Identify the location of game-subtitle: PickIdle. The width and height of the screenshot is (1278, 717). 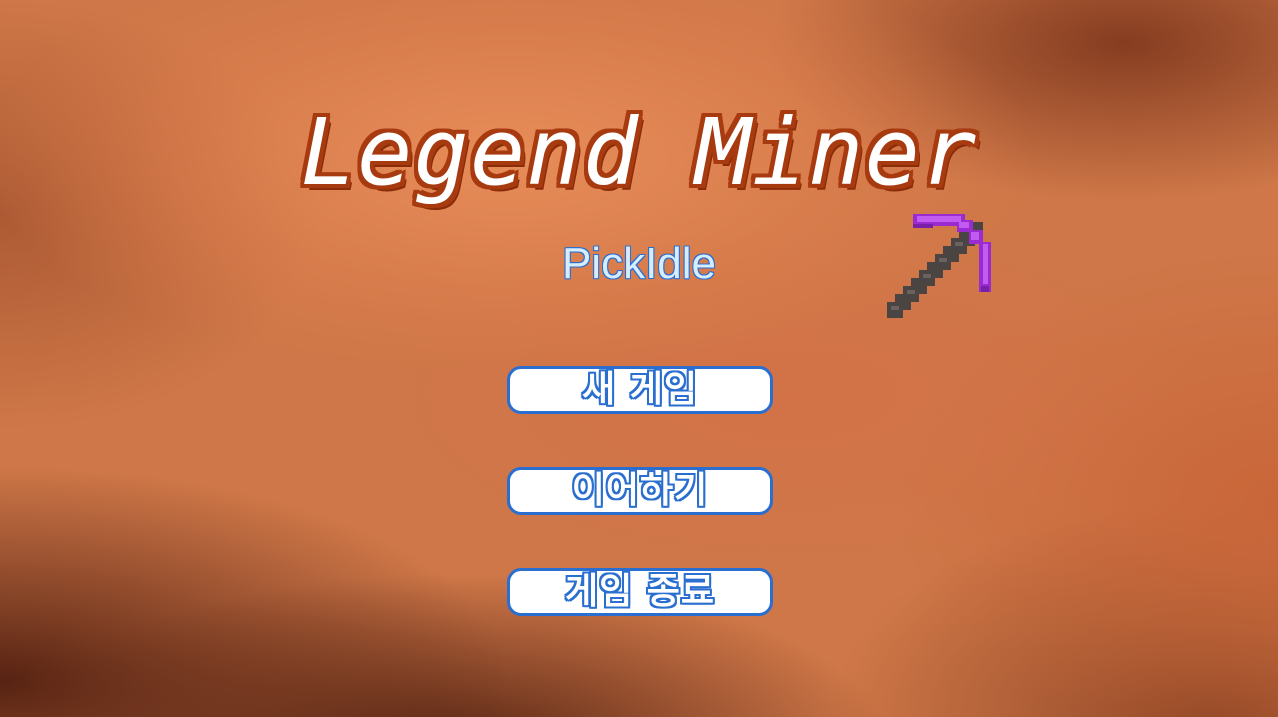
(639, 263).